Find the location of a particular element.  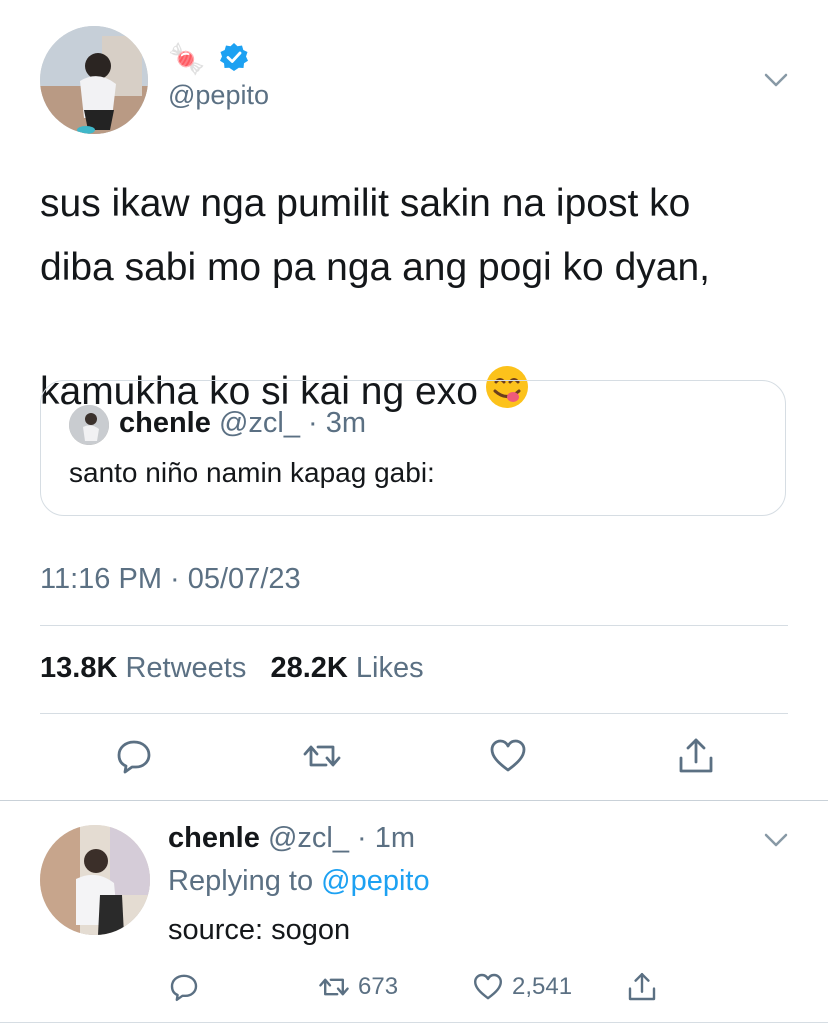

share-button is located at coordinates (696, 756).